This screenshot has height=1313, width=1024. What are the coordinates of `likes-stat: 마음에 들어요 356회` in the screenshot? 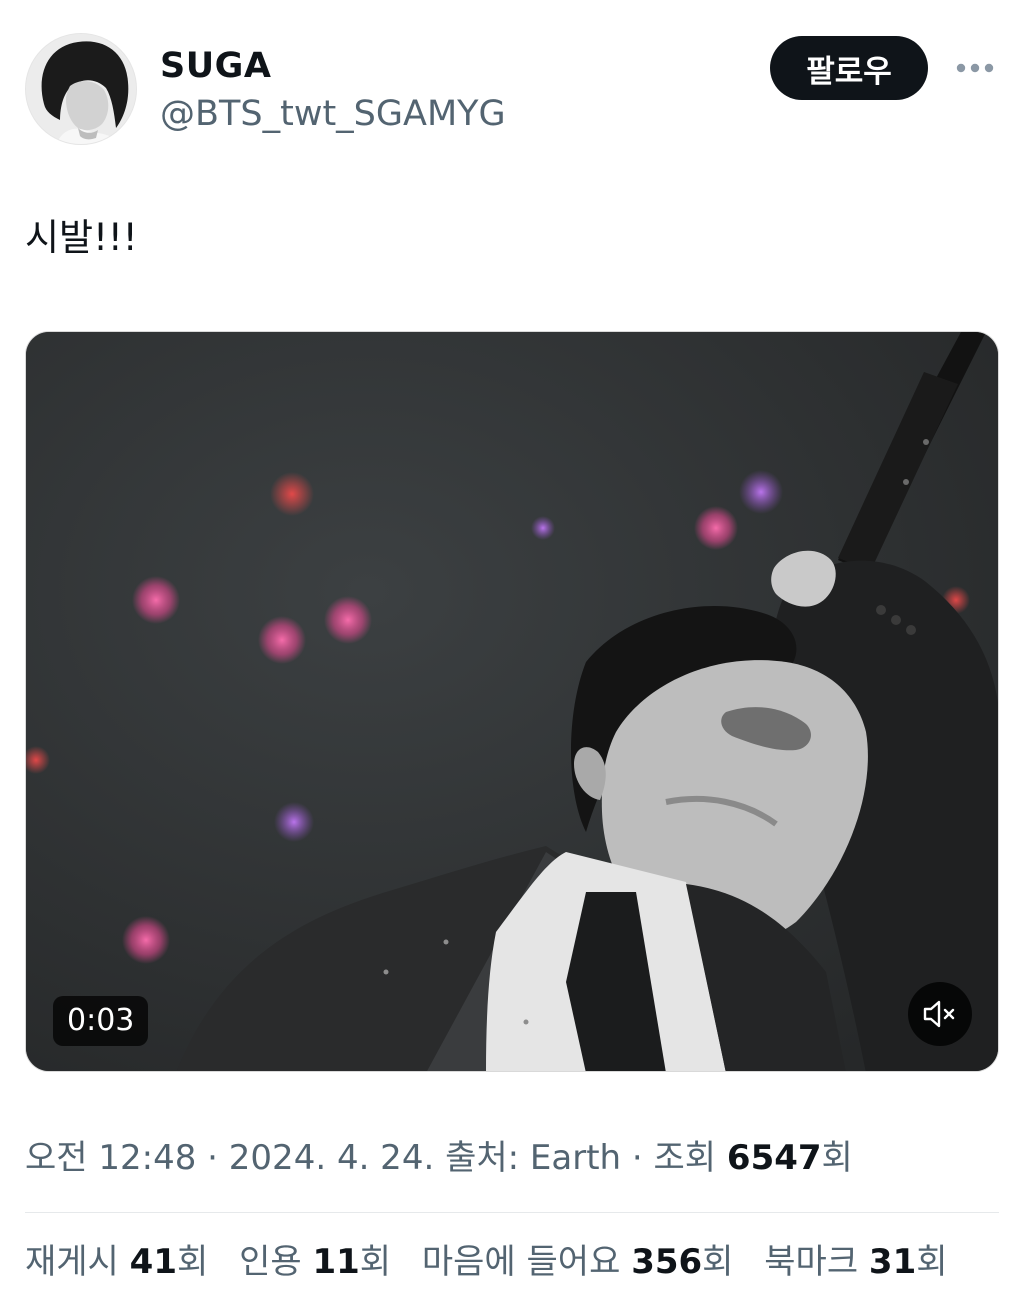 It's located at (578, 1262).